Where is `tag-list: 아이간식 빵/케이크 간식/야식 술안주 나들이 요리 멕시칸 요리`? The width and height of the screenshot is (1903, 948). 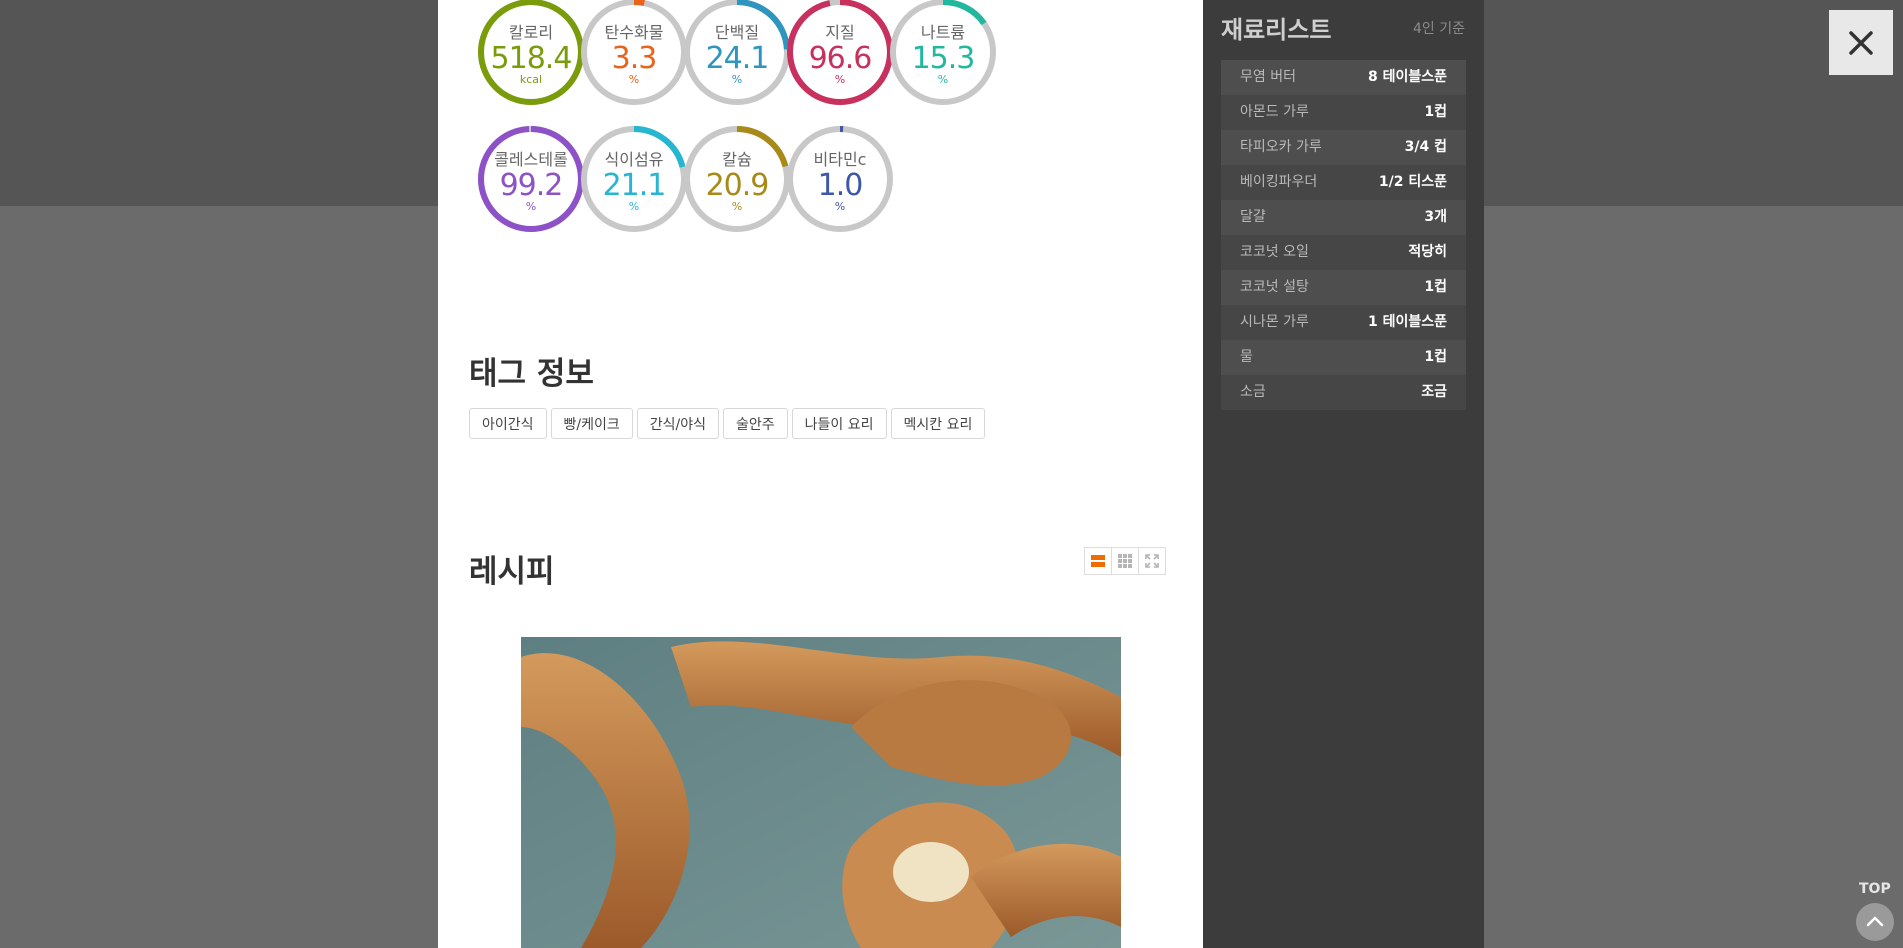
tag-list: 아이간식 빵/케이크 간식/야식 술안주 나들이 요리 멕시칸 요리 is located at coordinates (727, 423).